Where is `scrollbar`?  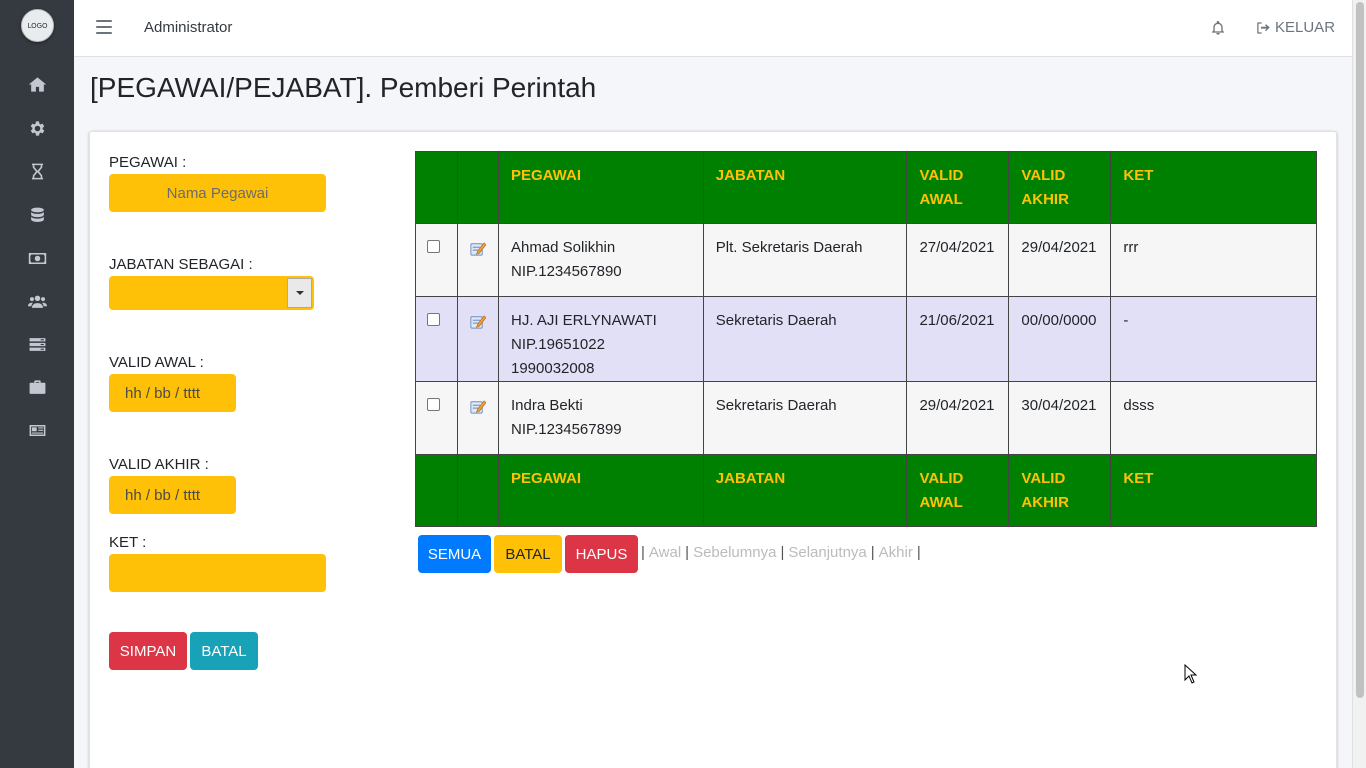
scrollbar is located at coordinates (1359, 384).